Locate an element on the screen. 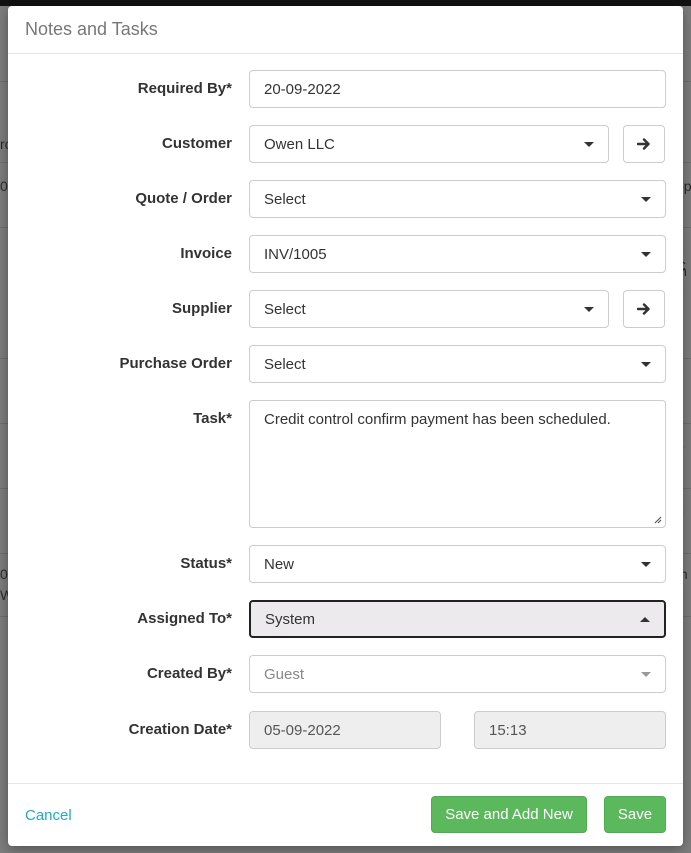 The width and height of the screenshot is (691, 853). save-button: Save is located at coordinates (635, 814).